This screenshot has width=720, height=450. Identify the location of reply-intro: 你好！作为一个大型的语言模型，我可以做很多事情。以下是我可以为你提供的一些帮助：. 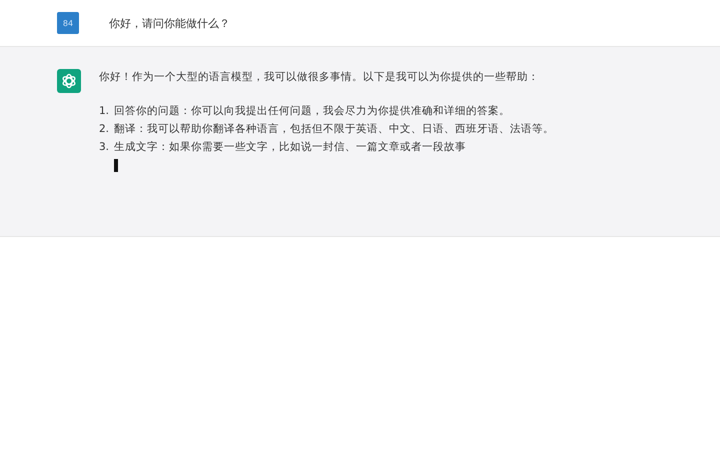
(319, 77).